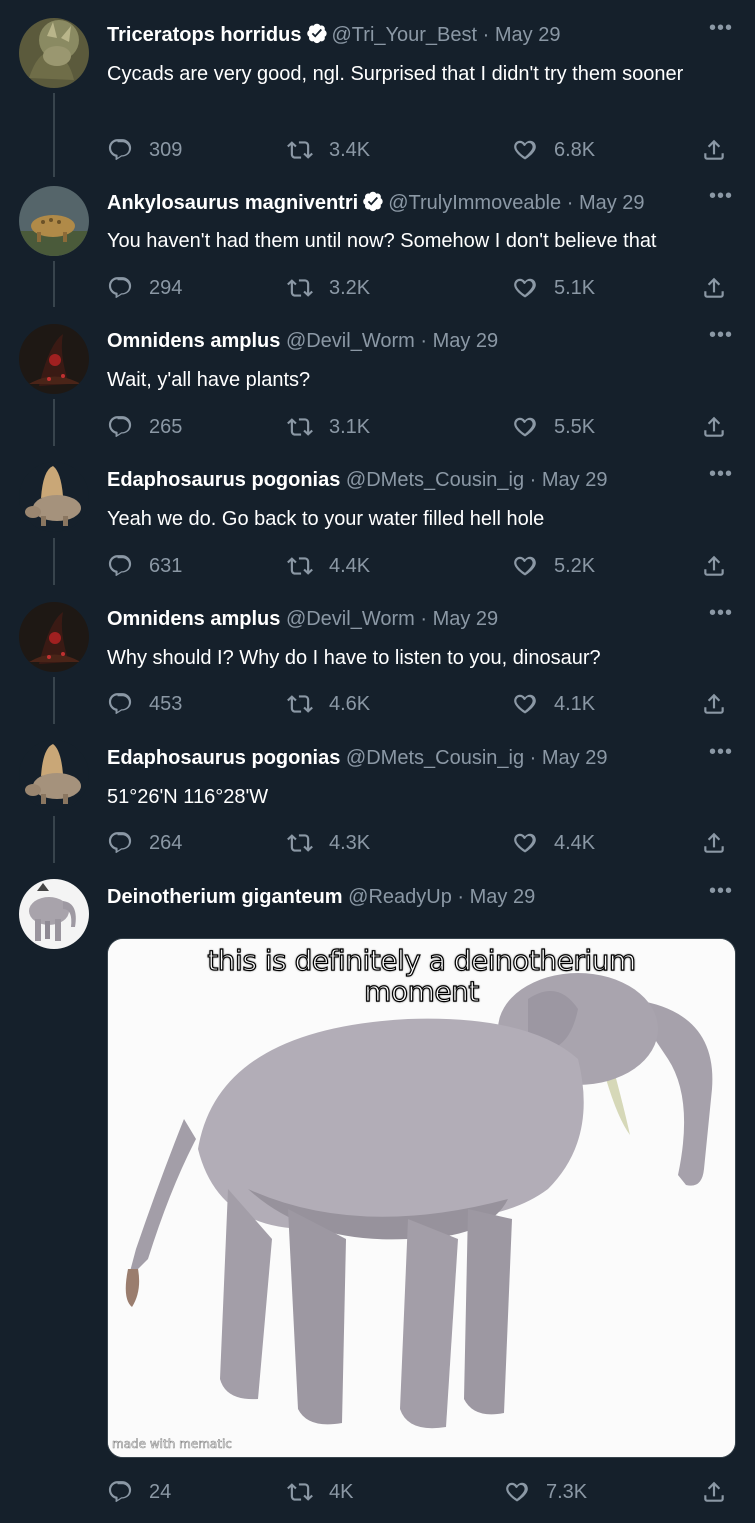  I want to click on meme-caption-line: moment, so click(422, 991).